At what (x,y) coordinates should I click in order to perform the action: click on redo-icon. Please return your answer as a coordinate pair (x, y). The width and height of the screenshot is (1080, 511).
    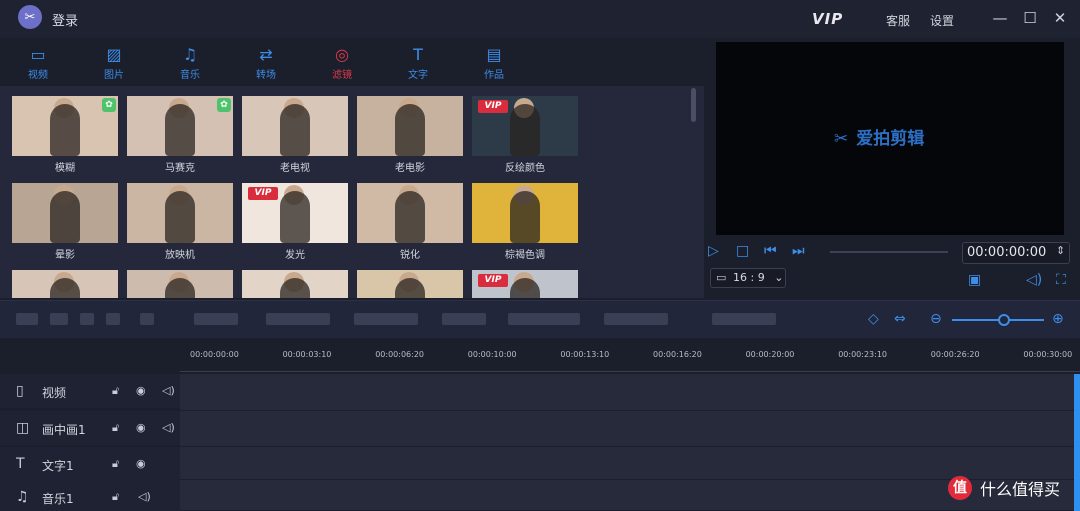
    Looking at the image, I should click on (59, 319).